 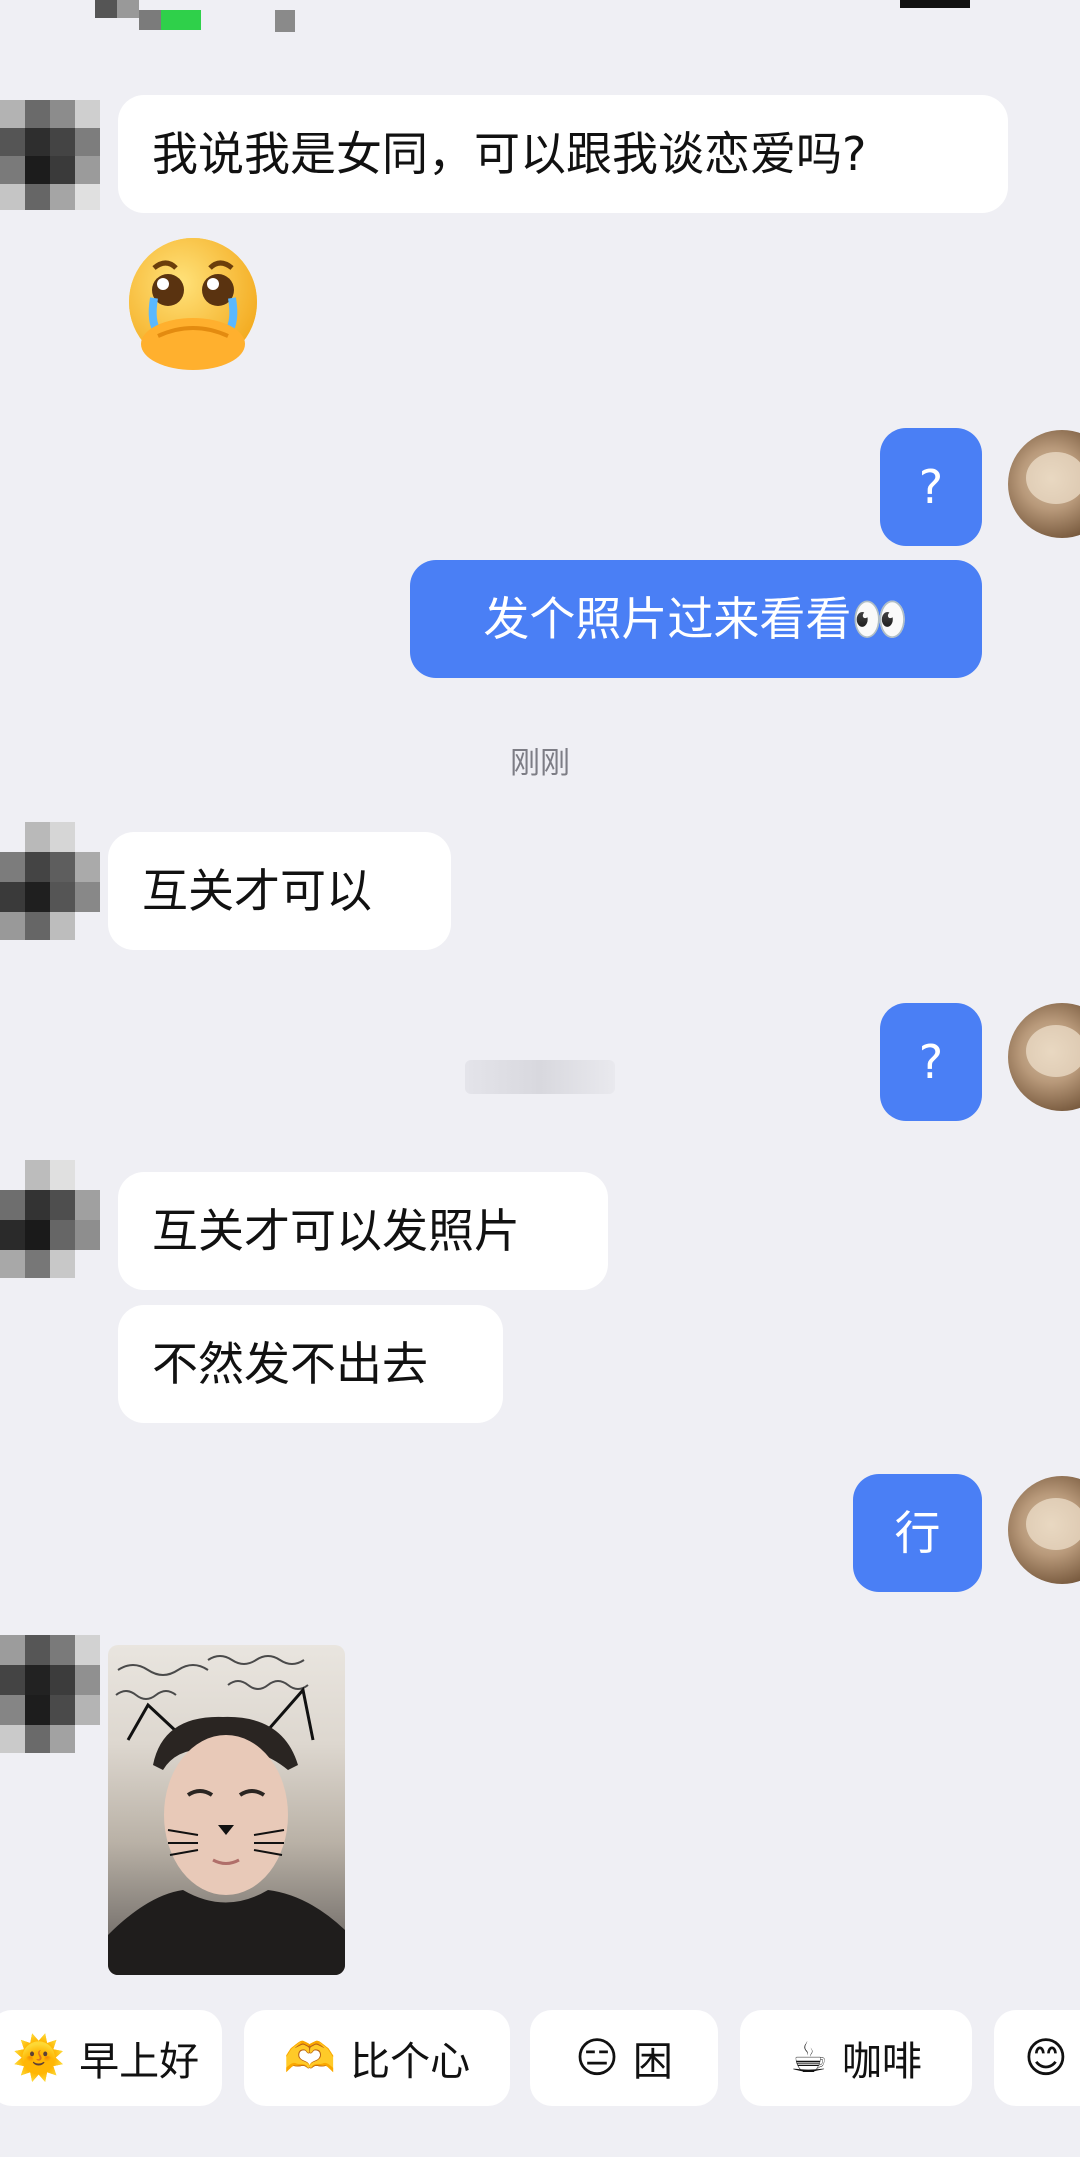 I want to click on incoming-message: 我说我是女同，可以跟我谈恋爱吗?, so click(x=563, y=154).